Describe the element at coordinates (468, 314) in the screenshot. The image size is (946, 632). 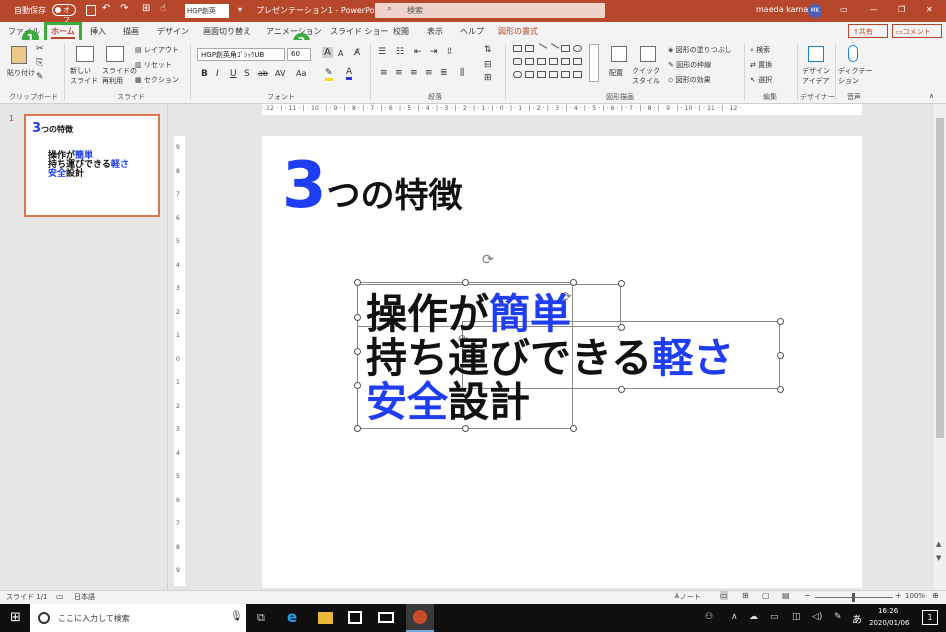
I see `body-line-1: 操作が簡単` at that location.